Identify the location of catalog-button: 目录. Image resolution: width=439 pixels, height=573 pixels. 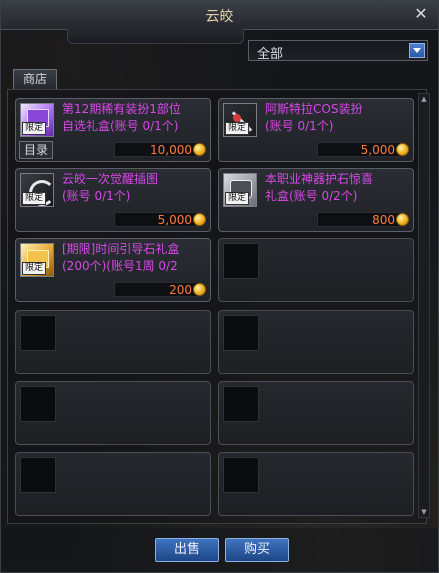
(36, 150).